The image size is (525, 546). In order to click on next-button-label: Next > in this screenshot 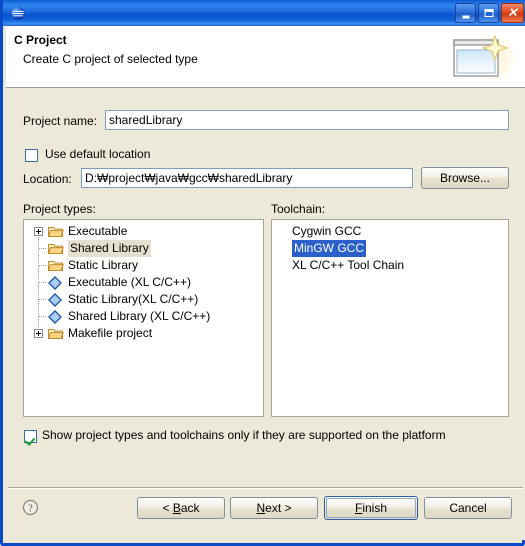, I will do `click(274, 508)`.